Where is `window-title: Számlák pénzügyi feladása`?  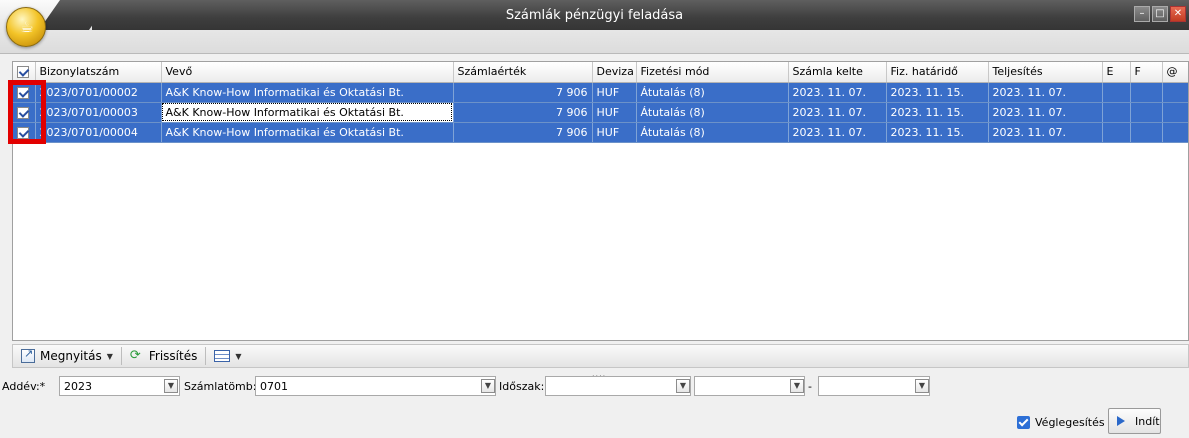
window-title: Számlák pénzügyi feladása is located at coordinates (594, 15).